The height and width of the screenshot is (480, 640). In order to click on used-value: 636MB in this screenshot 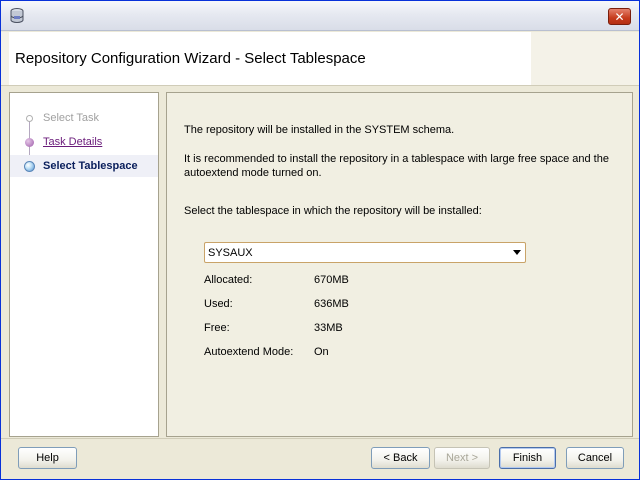, I will do `click(331, 304)`.